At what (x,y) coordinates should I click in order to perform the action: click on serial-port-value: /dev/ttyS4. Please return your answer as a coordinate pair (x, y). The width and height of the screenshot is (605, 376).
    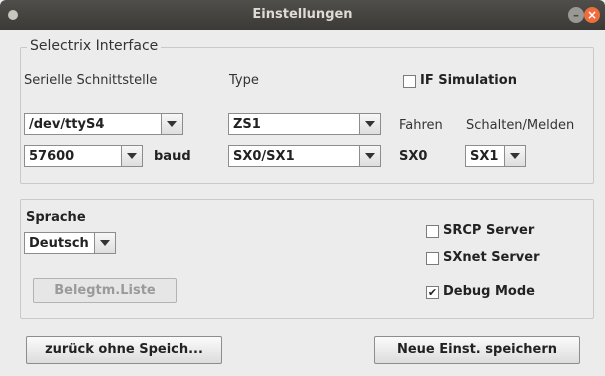
    Looking at the image, I should click on (67, 124).